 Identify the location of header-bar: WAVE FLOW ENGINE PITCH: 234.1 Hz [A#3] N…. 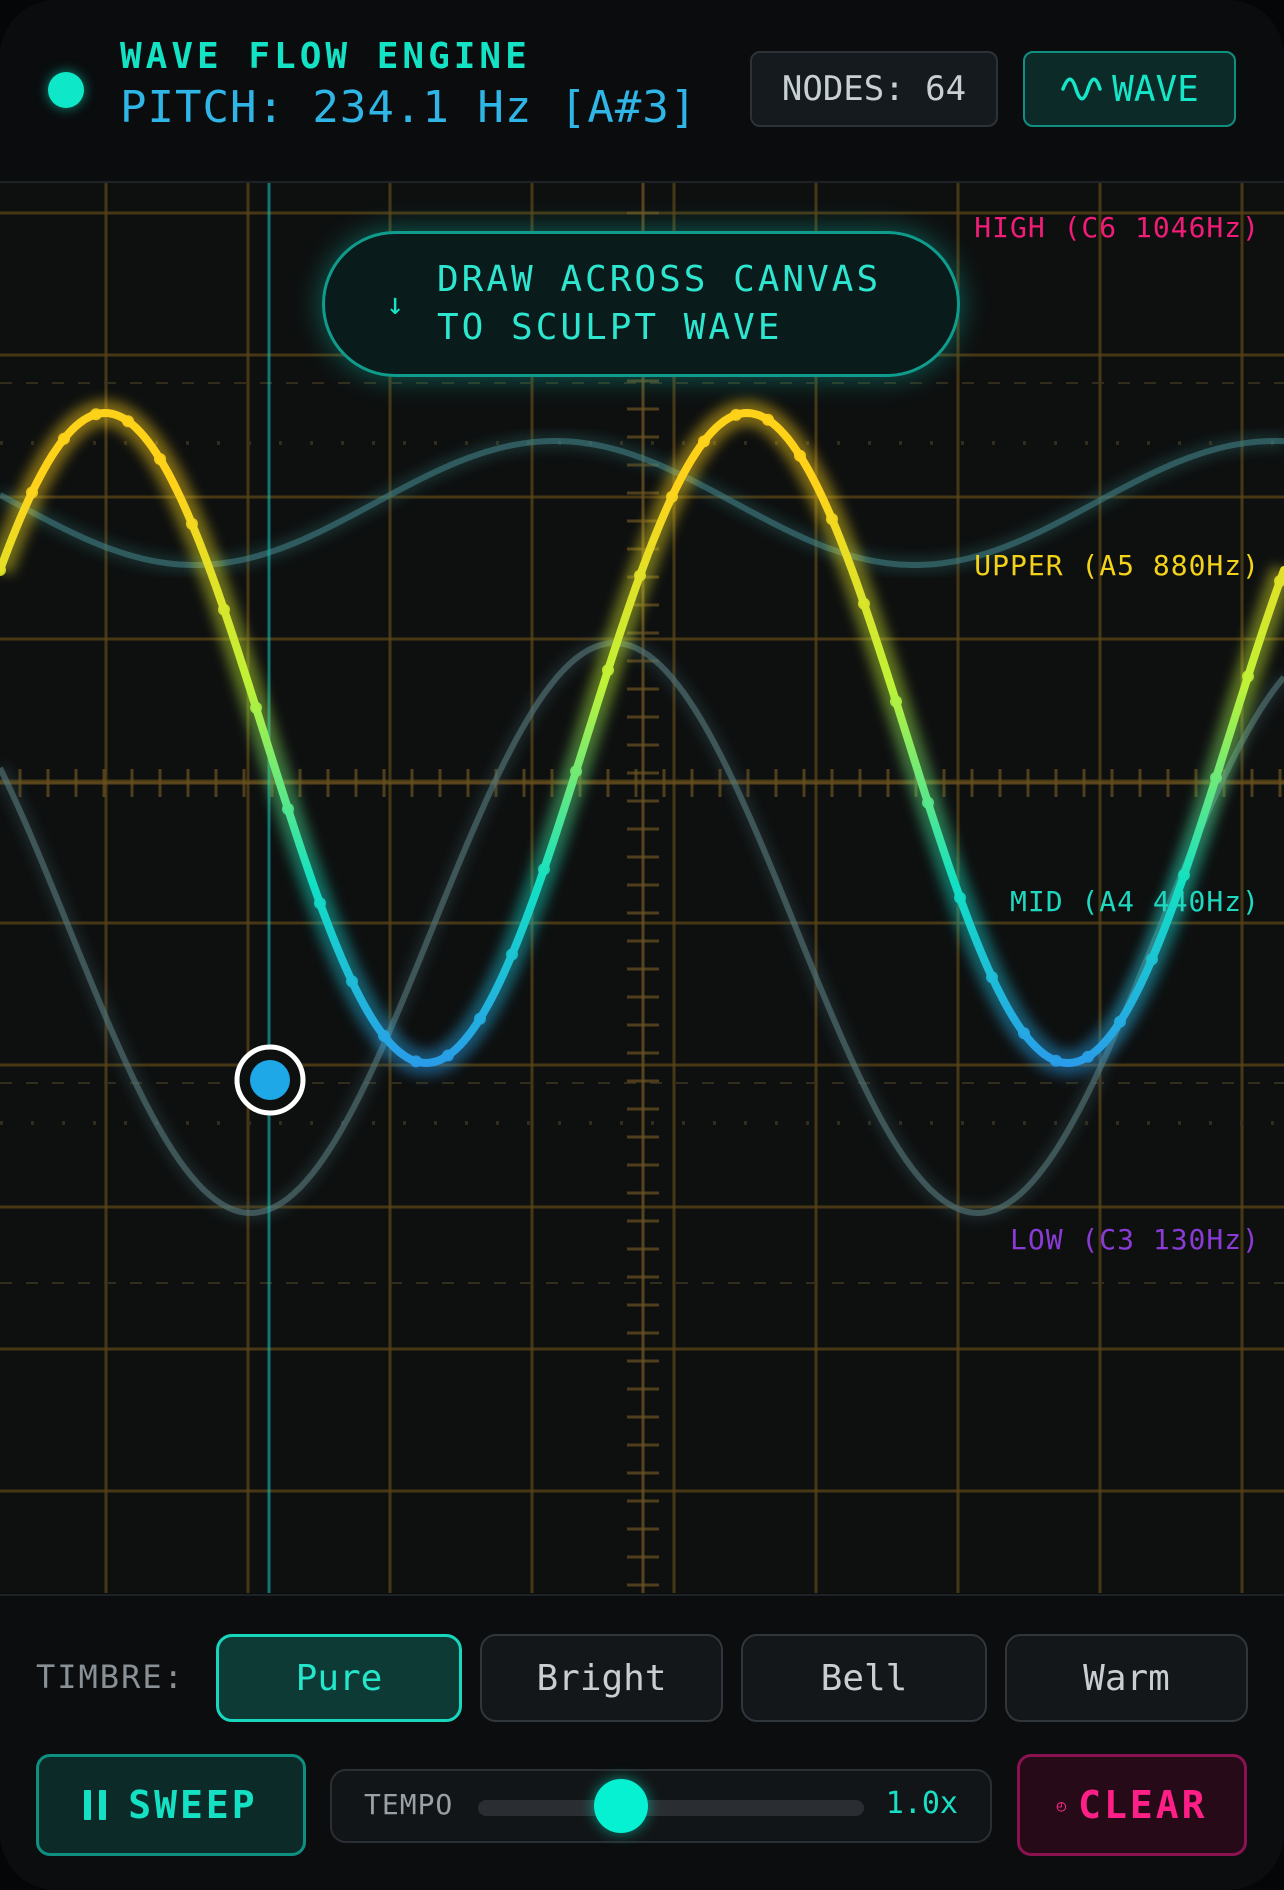
(642, 91).